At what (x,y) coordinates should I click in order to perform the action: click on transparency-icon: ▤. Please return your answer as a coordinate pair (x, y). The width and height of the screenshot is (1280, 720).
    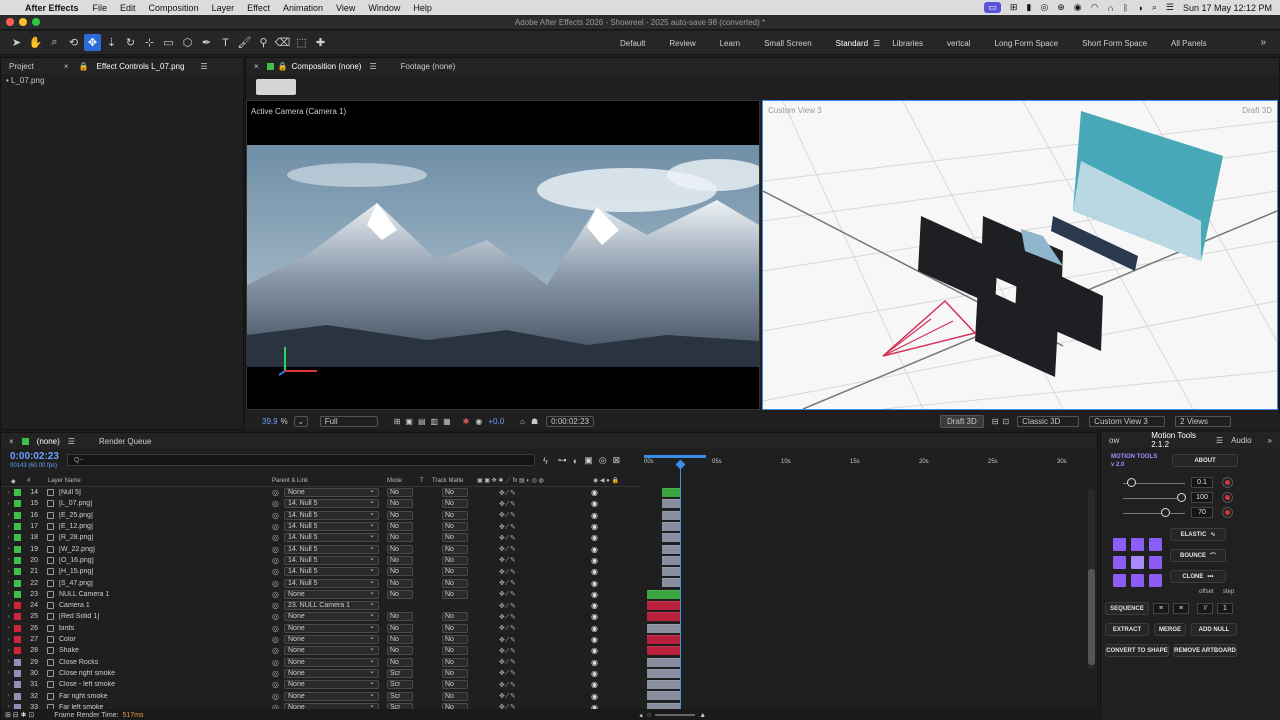
    Looking at the image, I should click on (422, 421).